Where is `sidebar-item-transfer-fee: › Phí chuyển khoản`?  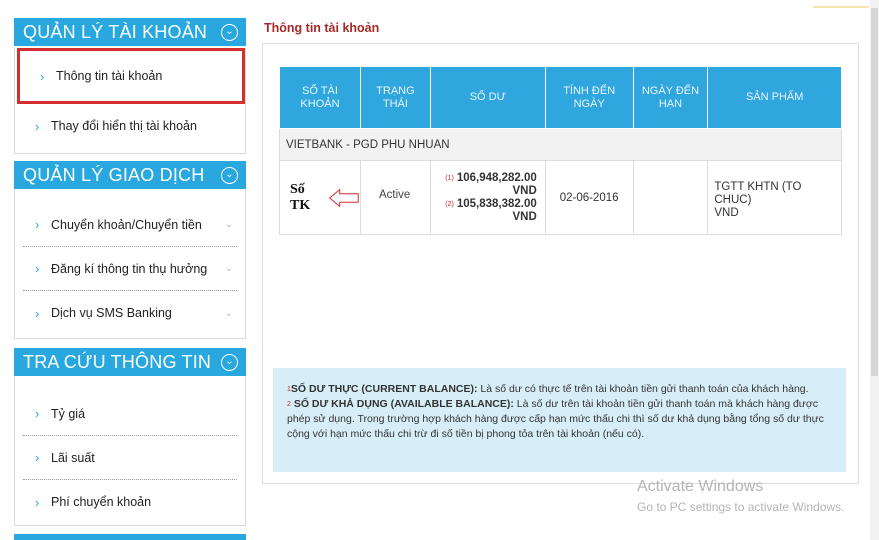
sidebar-item-transfer-fee: › Phí chuyển khoản is located at coordinates (130, 502).